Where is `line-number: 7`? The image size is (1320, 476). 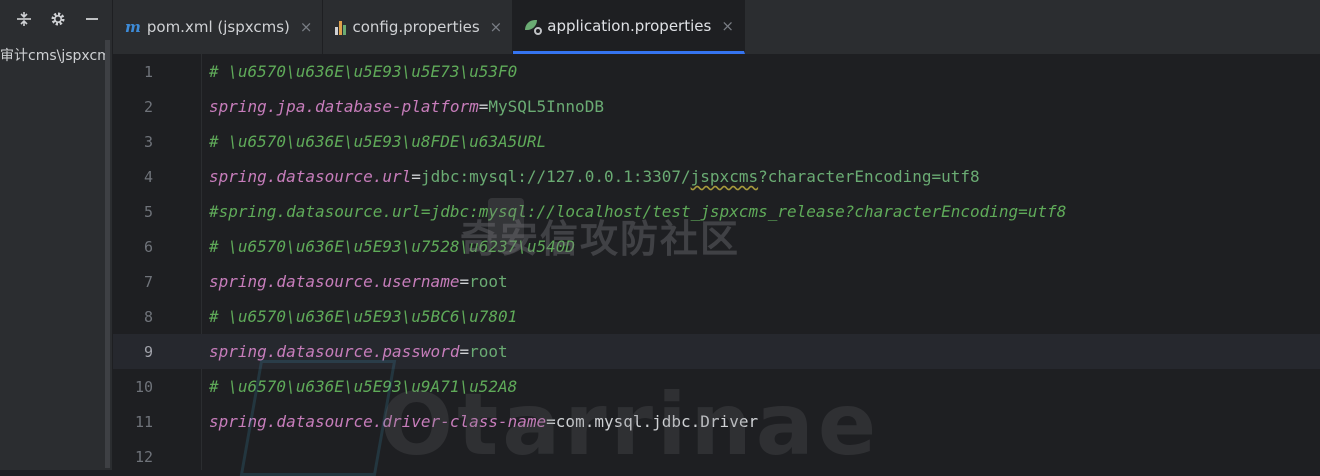 line-number: 7 is located at coordinates (148, 281).